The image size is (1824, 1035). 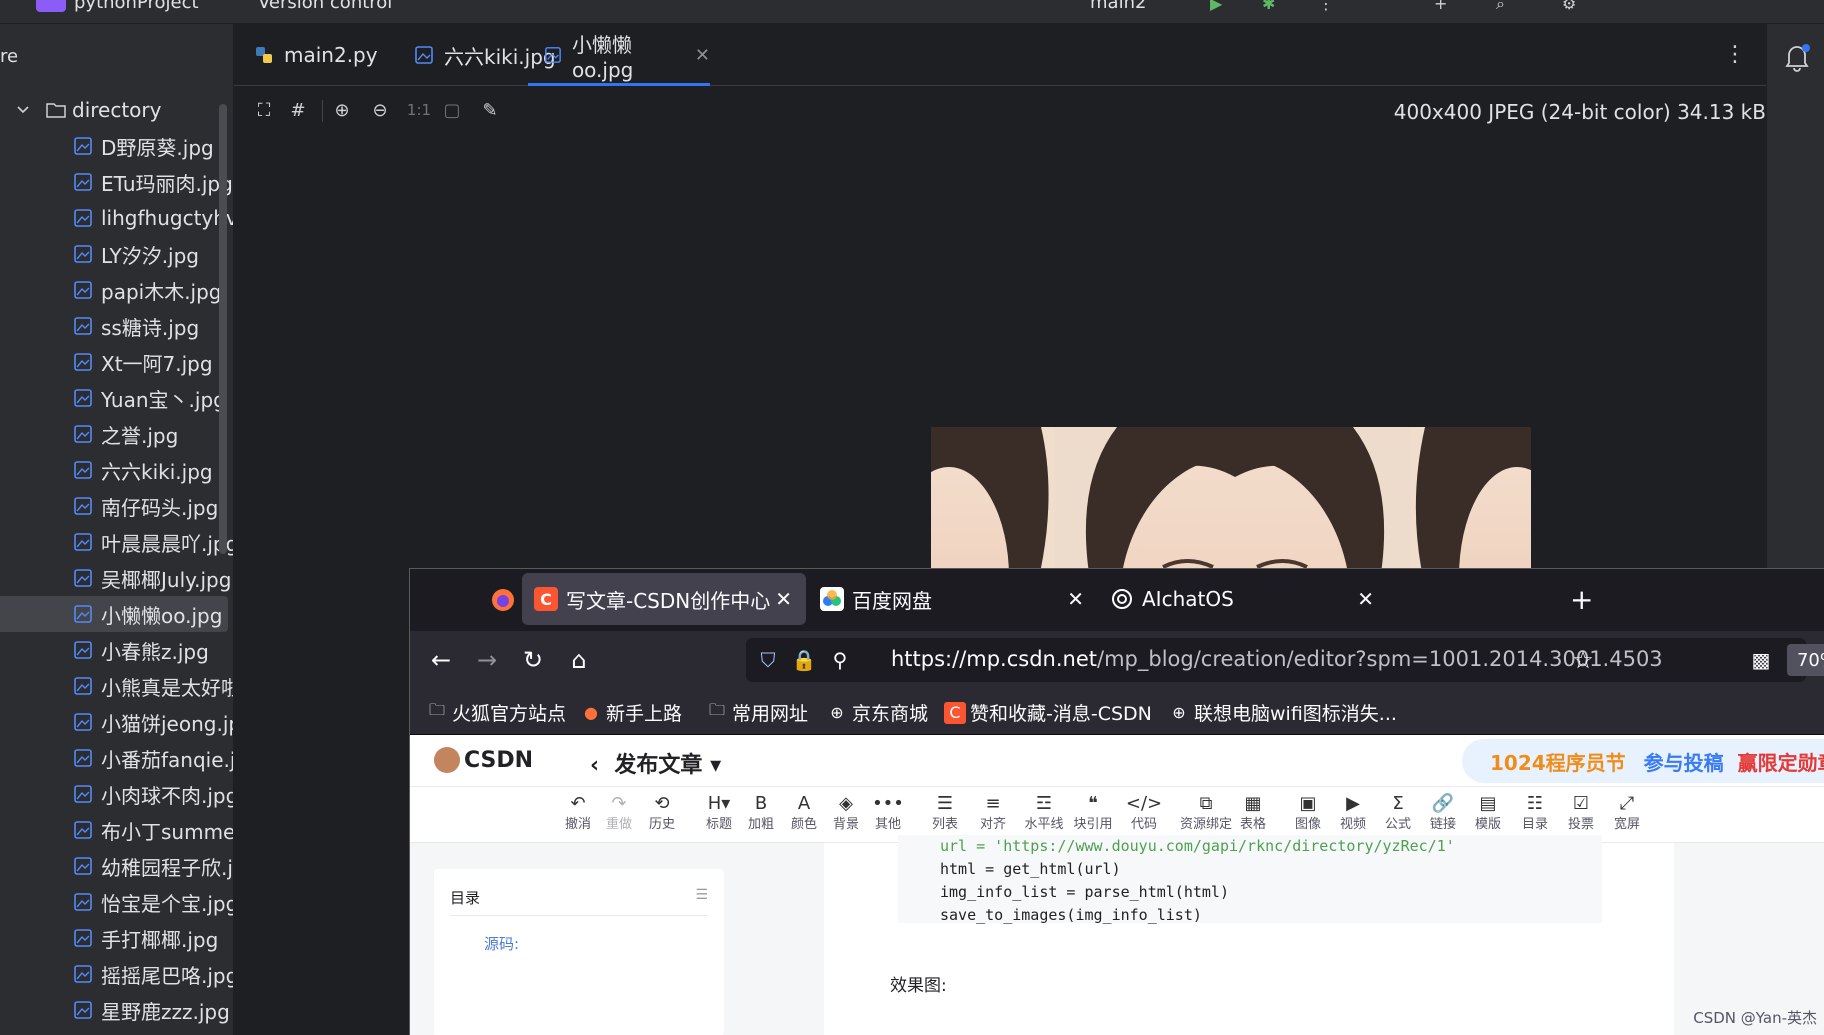 What do you see at coordinates (452, 110) in the screenshot?
I see `fit-zoom-icon: ▢` at bounding box center [452, 110].